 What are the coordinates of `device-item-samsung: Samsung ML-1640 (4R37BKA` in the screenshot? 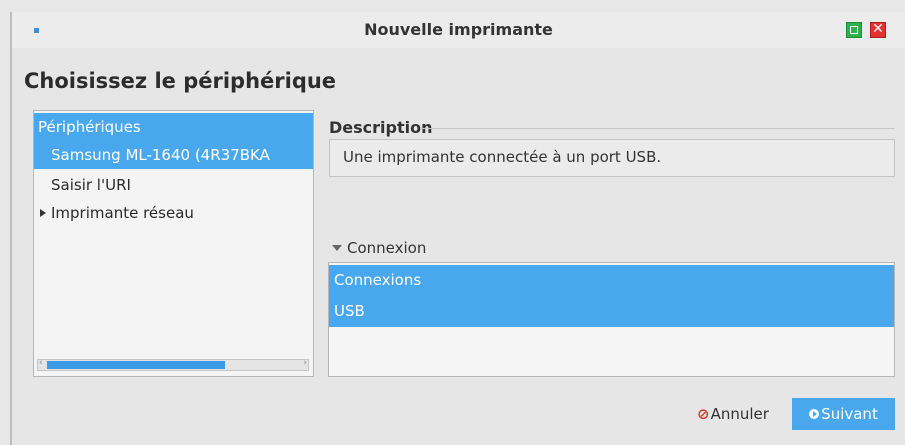 It's located at (173, 155).